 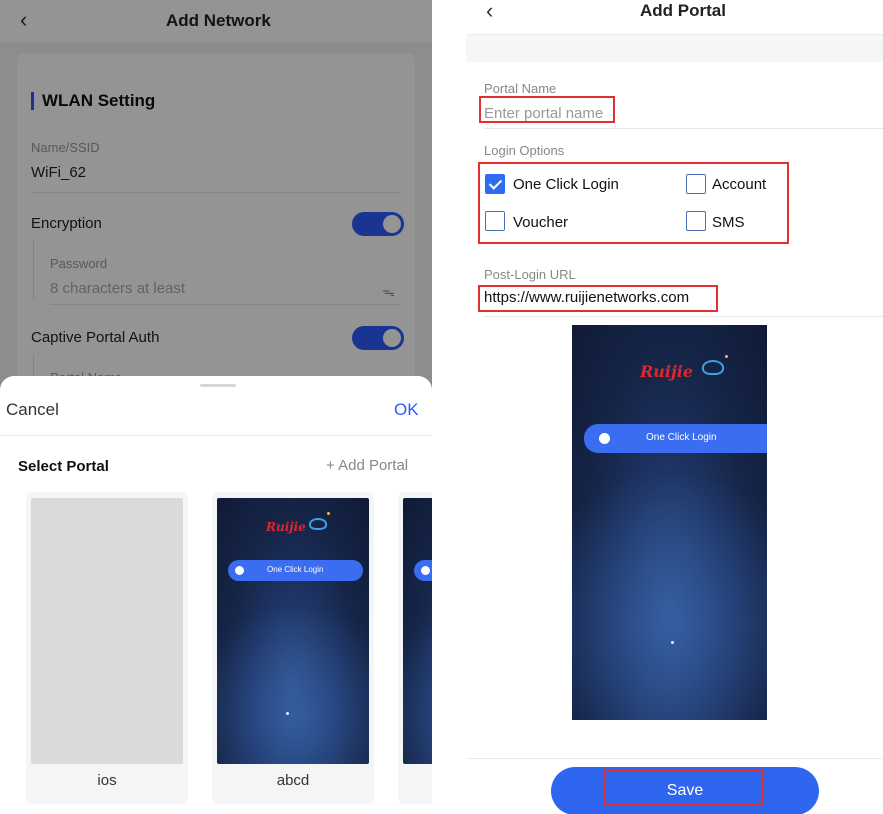 What do you see at coordinates (541, 222) in the screenshot?
I see `voucher-label: Voucher` at bounding box center [541, 222].